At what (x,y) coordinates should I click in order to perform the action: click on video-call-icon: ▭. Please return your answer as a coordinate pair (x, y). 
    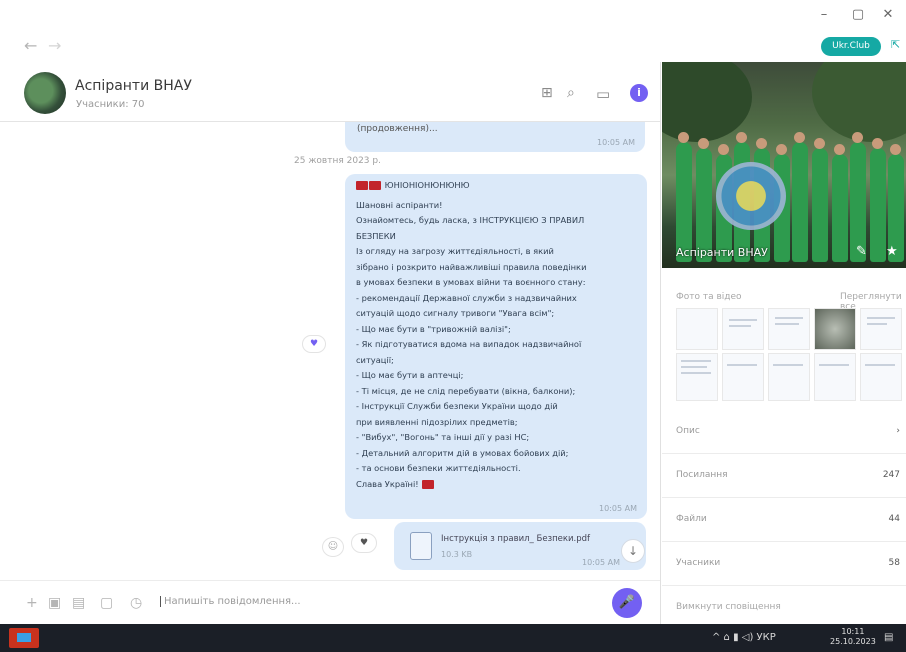
    Looking at the image, I should click on (603, 94).